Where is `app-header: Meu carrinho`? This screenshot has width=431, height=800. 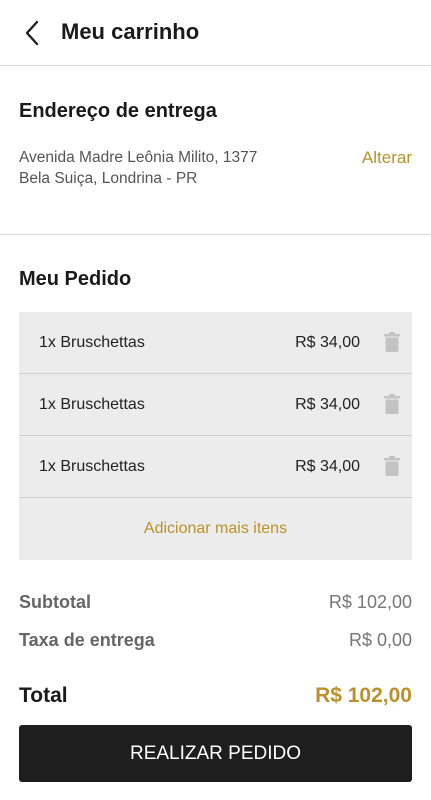
app-header: Meu carrinho is located at coordinates (215, 33).